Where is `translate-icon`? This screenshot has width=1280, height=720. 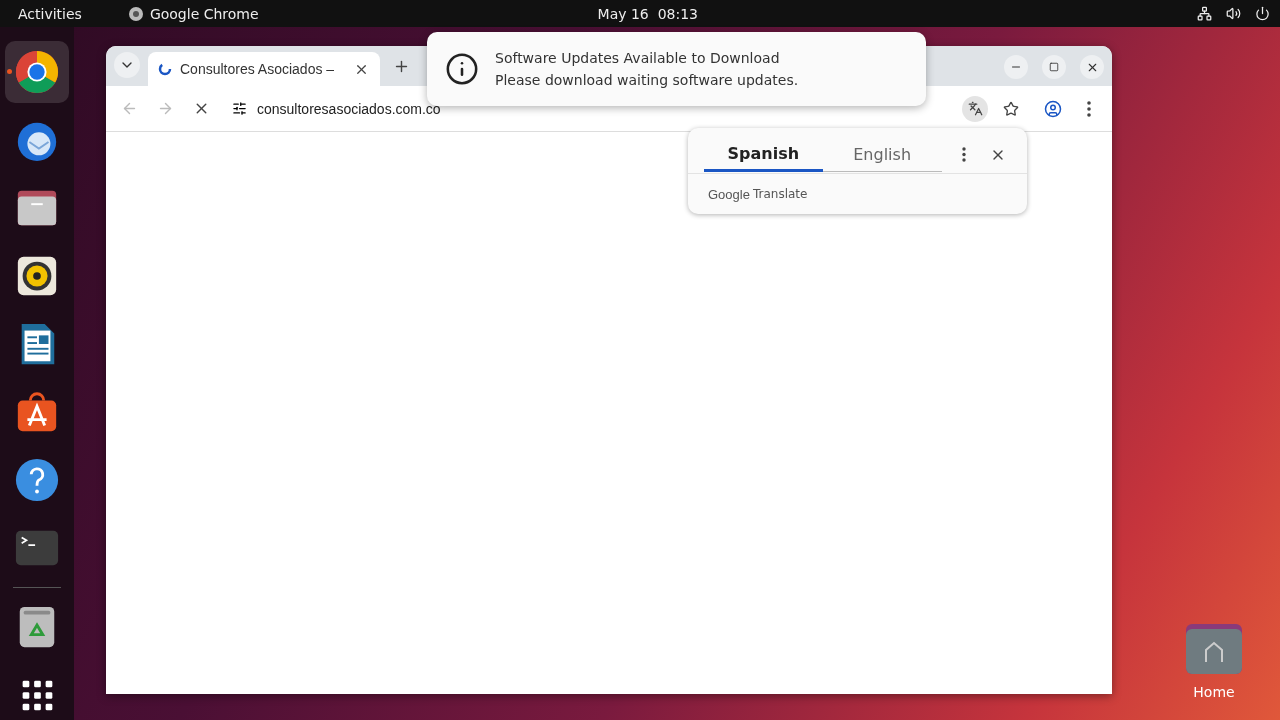 translate-icon is located at coordinates (975, 108).